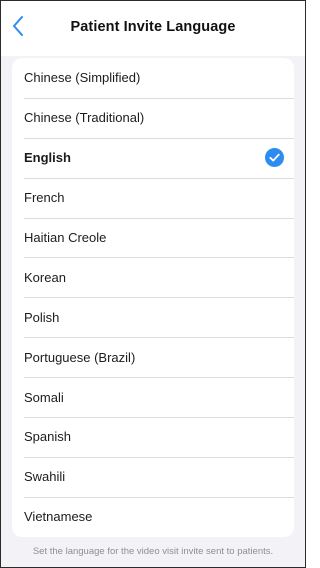  What do you see at coordinates (84, 118) in the screenshot?
I see `language-label: Chinese (Traditional)` at bounding box center [84, 118].